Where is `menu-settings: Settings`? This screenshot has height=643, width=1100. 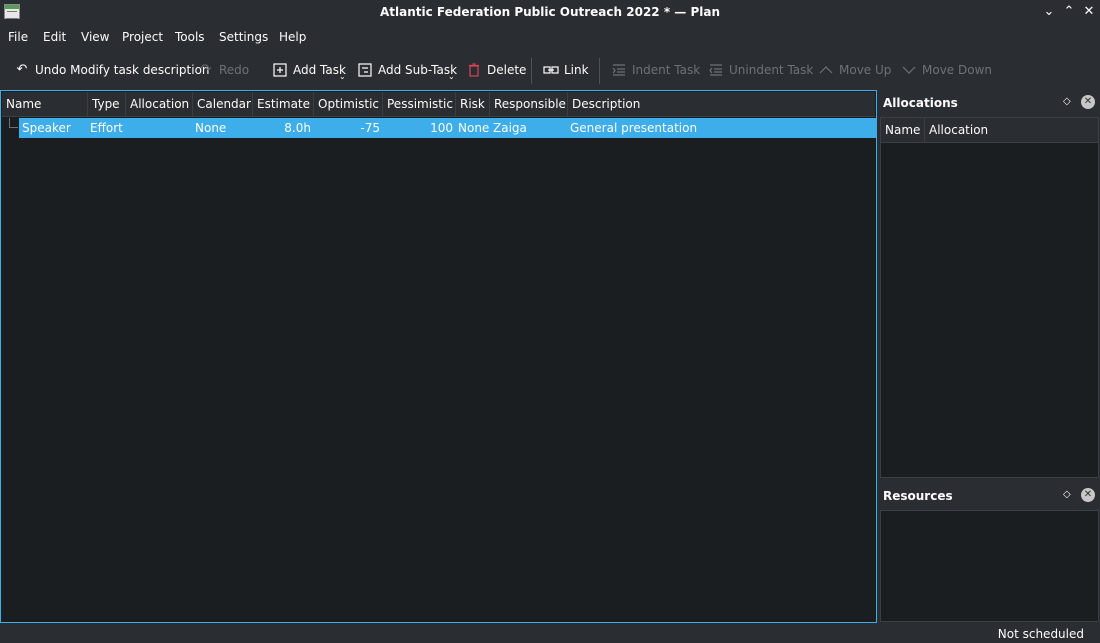
menu-settings: Settings is located at coordinates (243, 37).